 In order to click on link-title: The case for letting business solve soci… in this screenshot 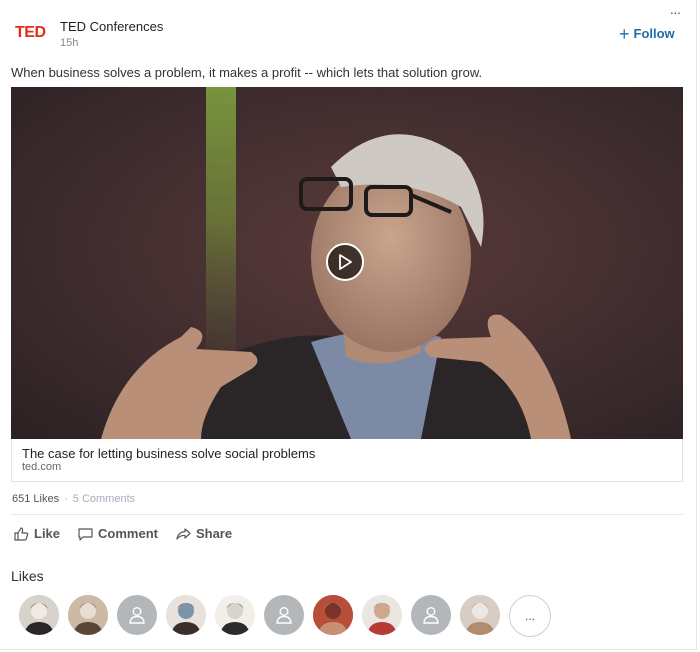, I will do `click(168, 453)`.